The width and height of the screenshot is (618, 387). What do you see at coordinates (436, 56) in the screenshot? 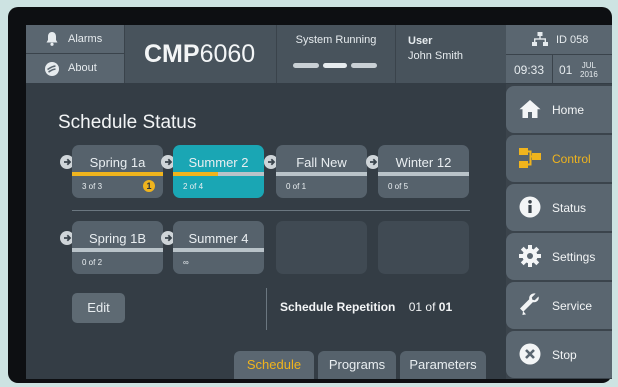
I see `user-name: John Smith` at bounding box center [436, 56].